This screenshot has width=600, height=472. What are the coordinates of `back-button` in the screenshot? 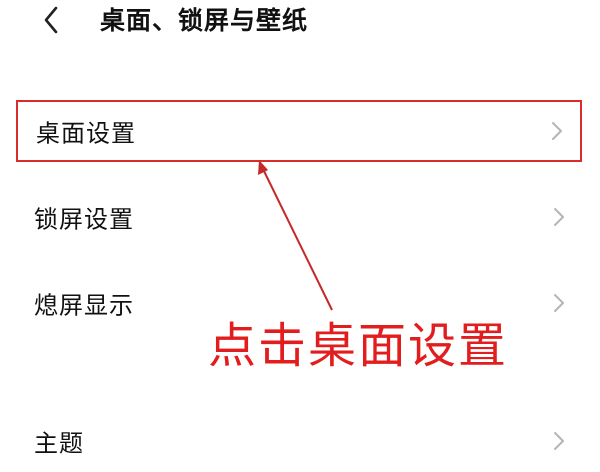 It's located at (56, 20).